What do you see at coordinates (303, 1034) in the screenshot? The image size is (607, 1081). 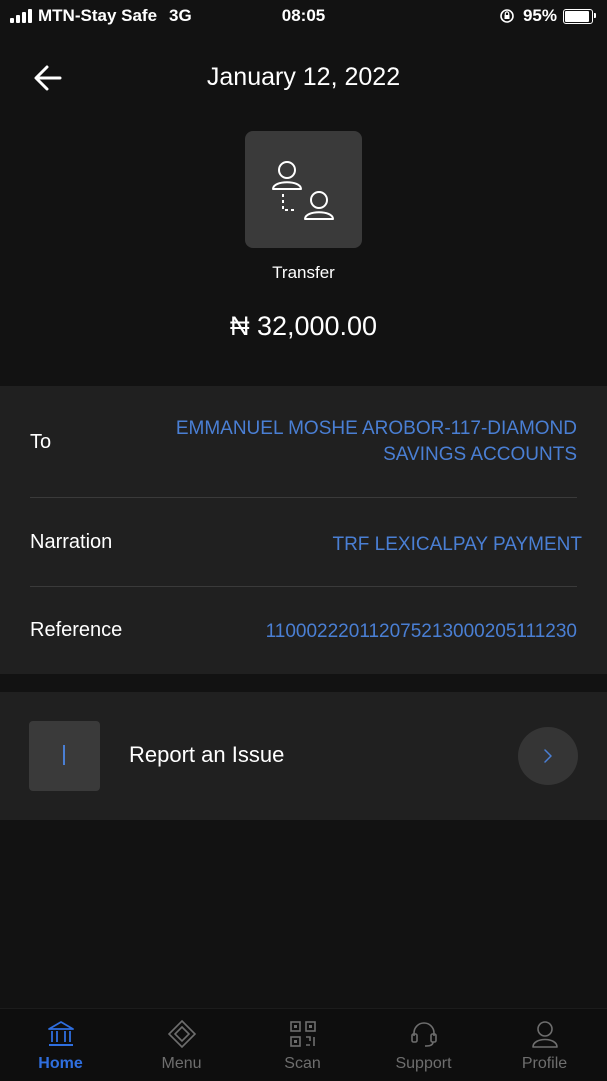 I see `qr-code-icon` at bounding box center [303, 1034].